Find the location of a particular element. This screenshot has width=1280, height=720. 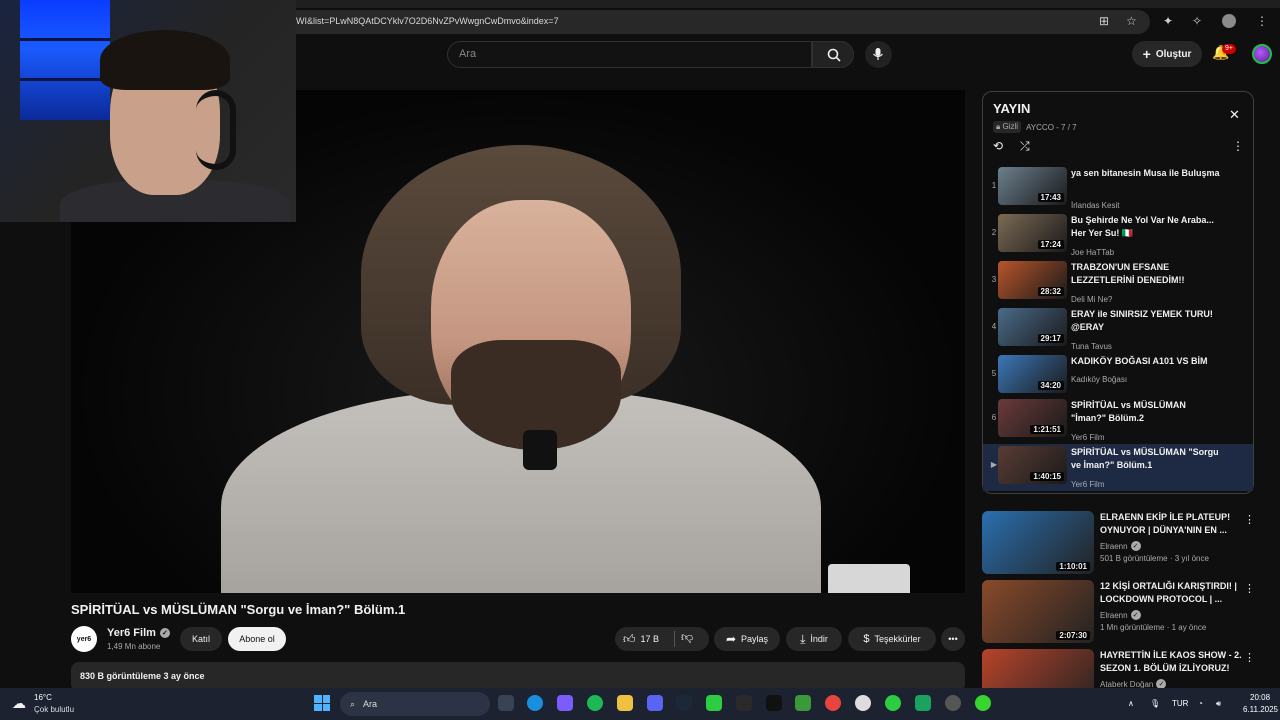

download-button: ⤓ İndir is located at coordinates (814, 639).